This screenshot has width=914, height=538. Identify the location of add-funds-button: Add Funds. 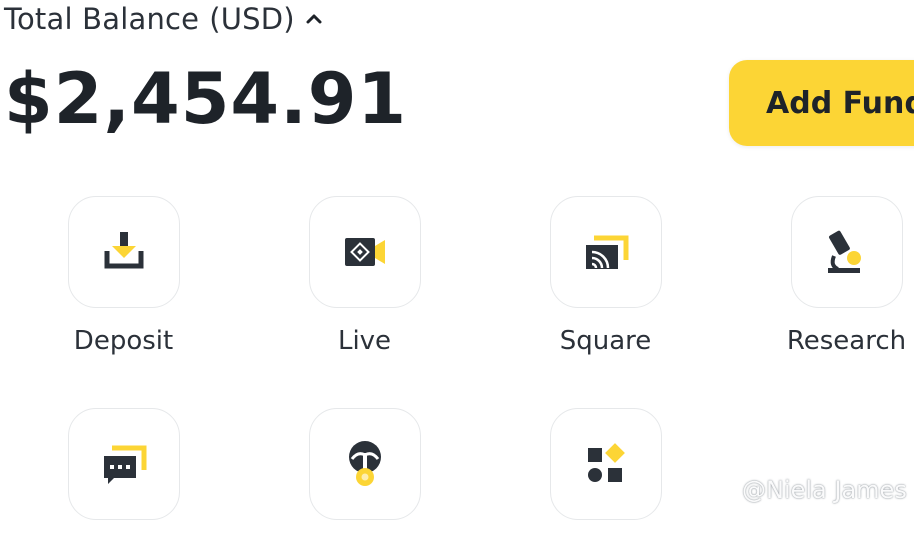
(821, 103).